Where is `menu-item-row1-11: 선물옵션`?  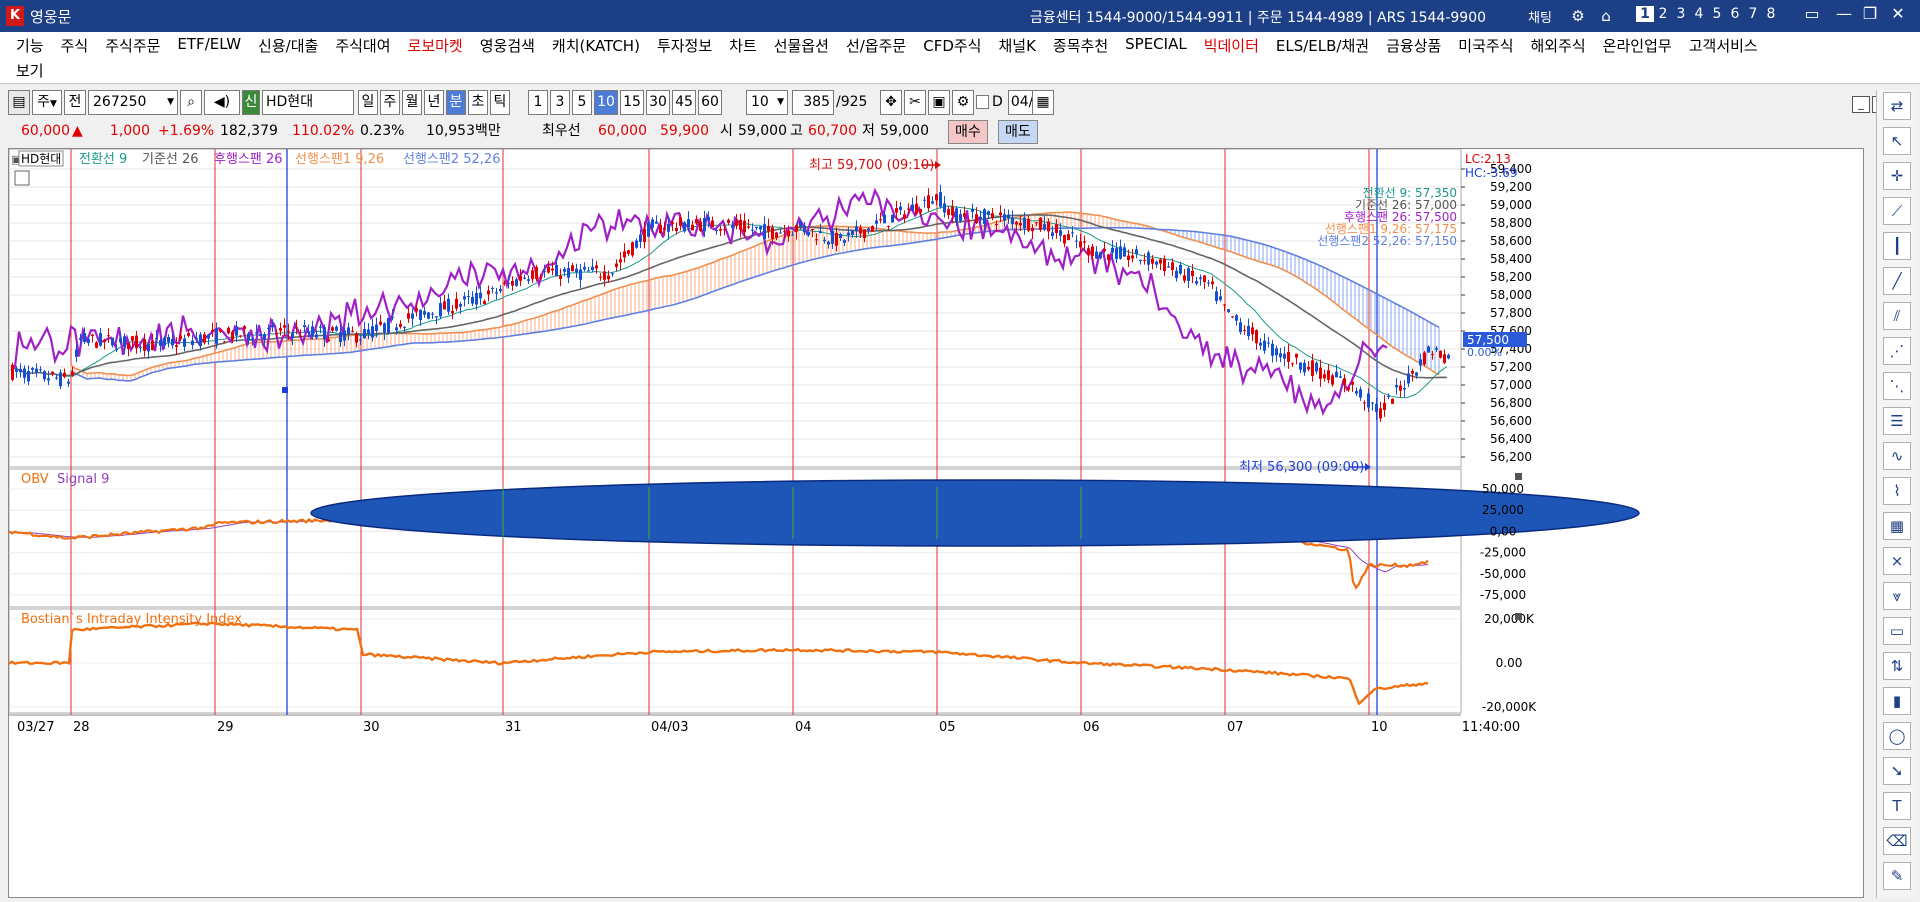 menu-item-row1-11: 선물옵션 is located at coordinates (801, 45).